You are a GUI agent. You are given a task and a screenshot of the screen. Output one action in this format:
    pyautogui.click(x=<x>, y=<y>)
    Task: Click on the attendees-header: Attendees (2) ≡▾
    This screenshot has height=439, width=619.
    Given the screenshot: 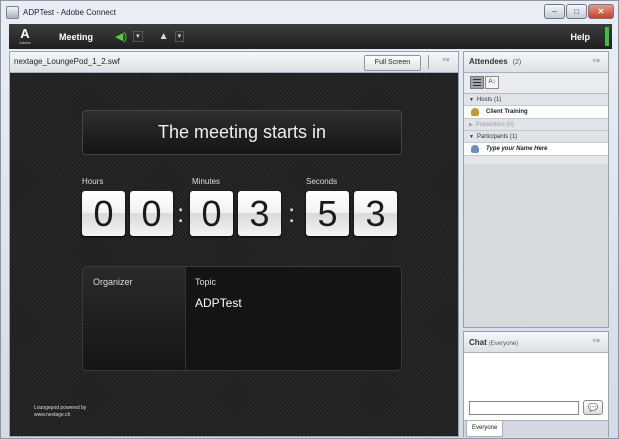 What is the action you would take?
    pyautogui.click(x=536, y=62)
    